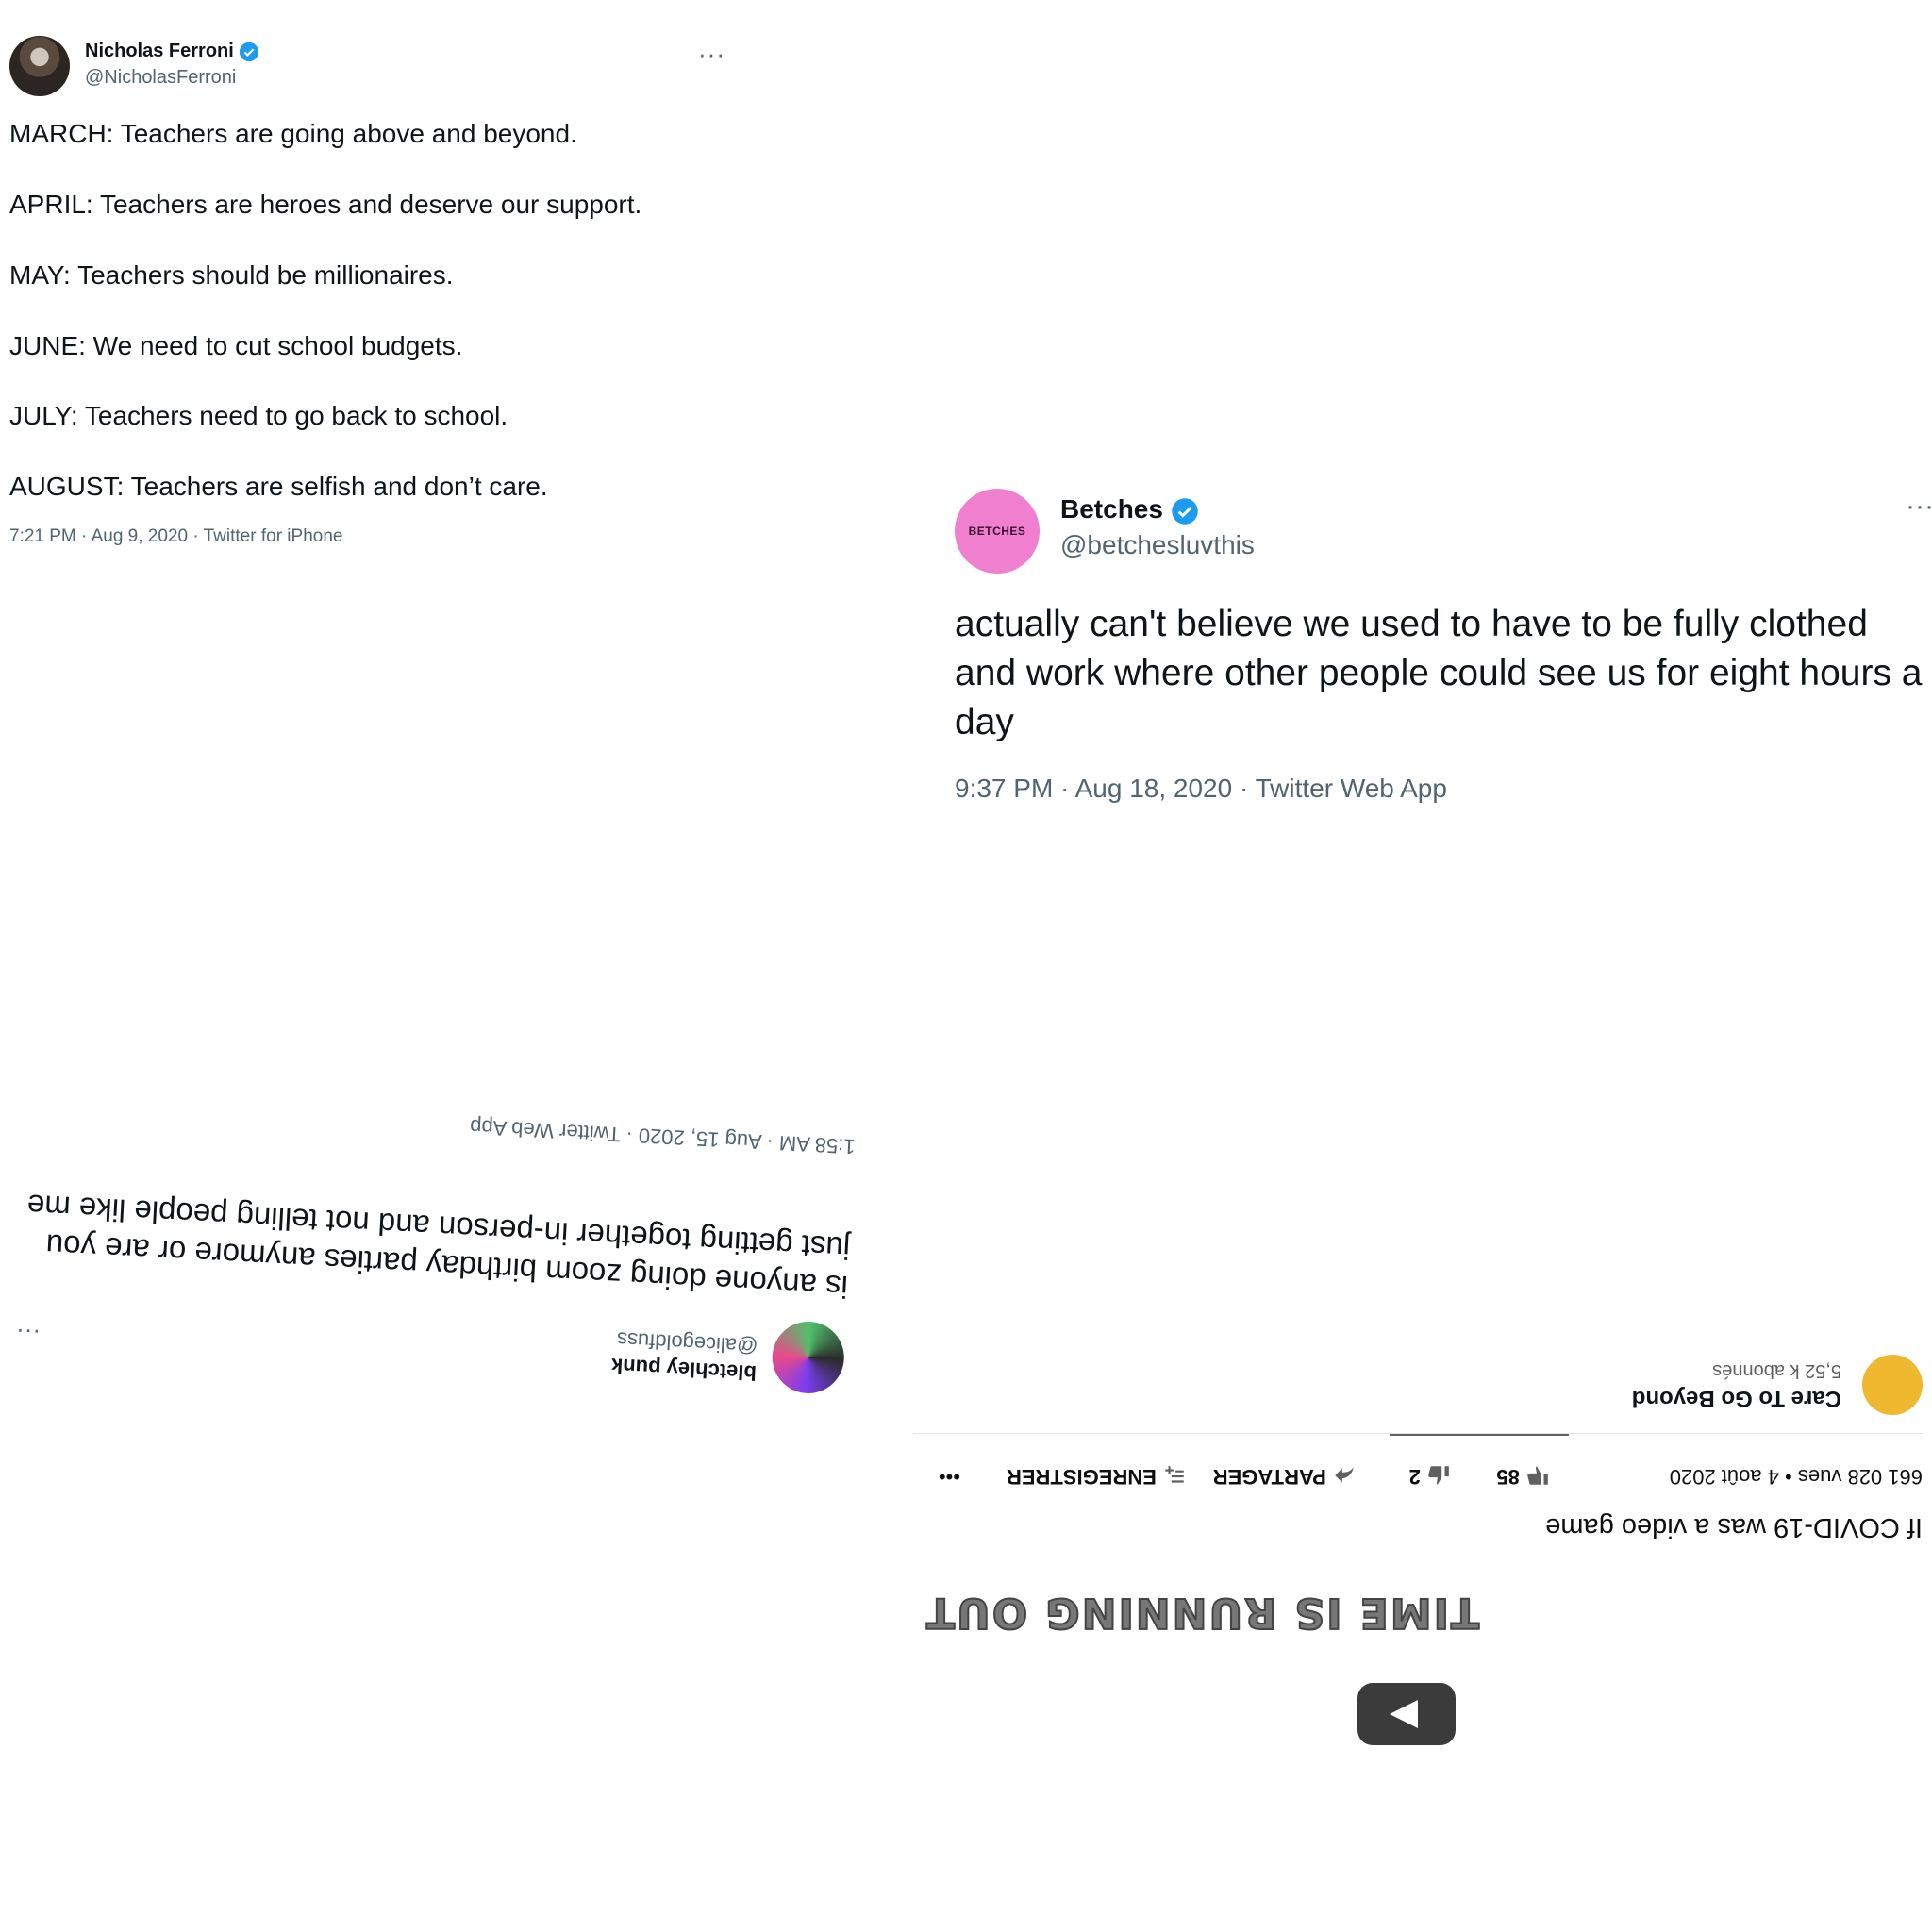 The image size is (1932, 1932). I want to click on tweet-handle: @NicholasFerroni, so click(160, 78).